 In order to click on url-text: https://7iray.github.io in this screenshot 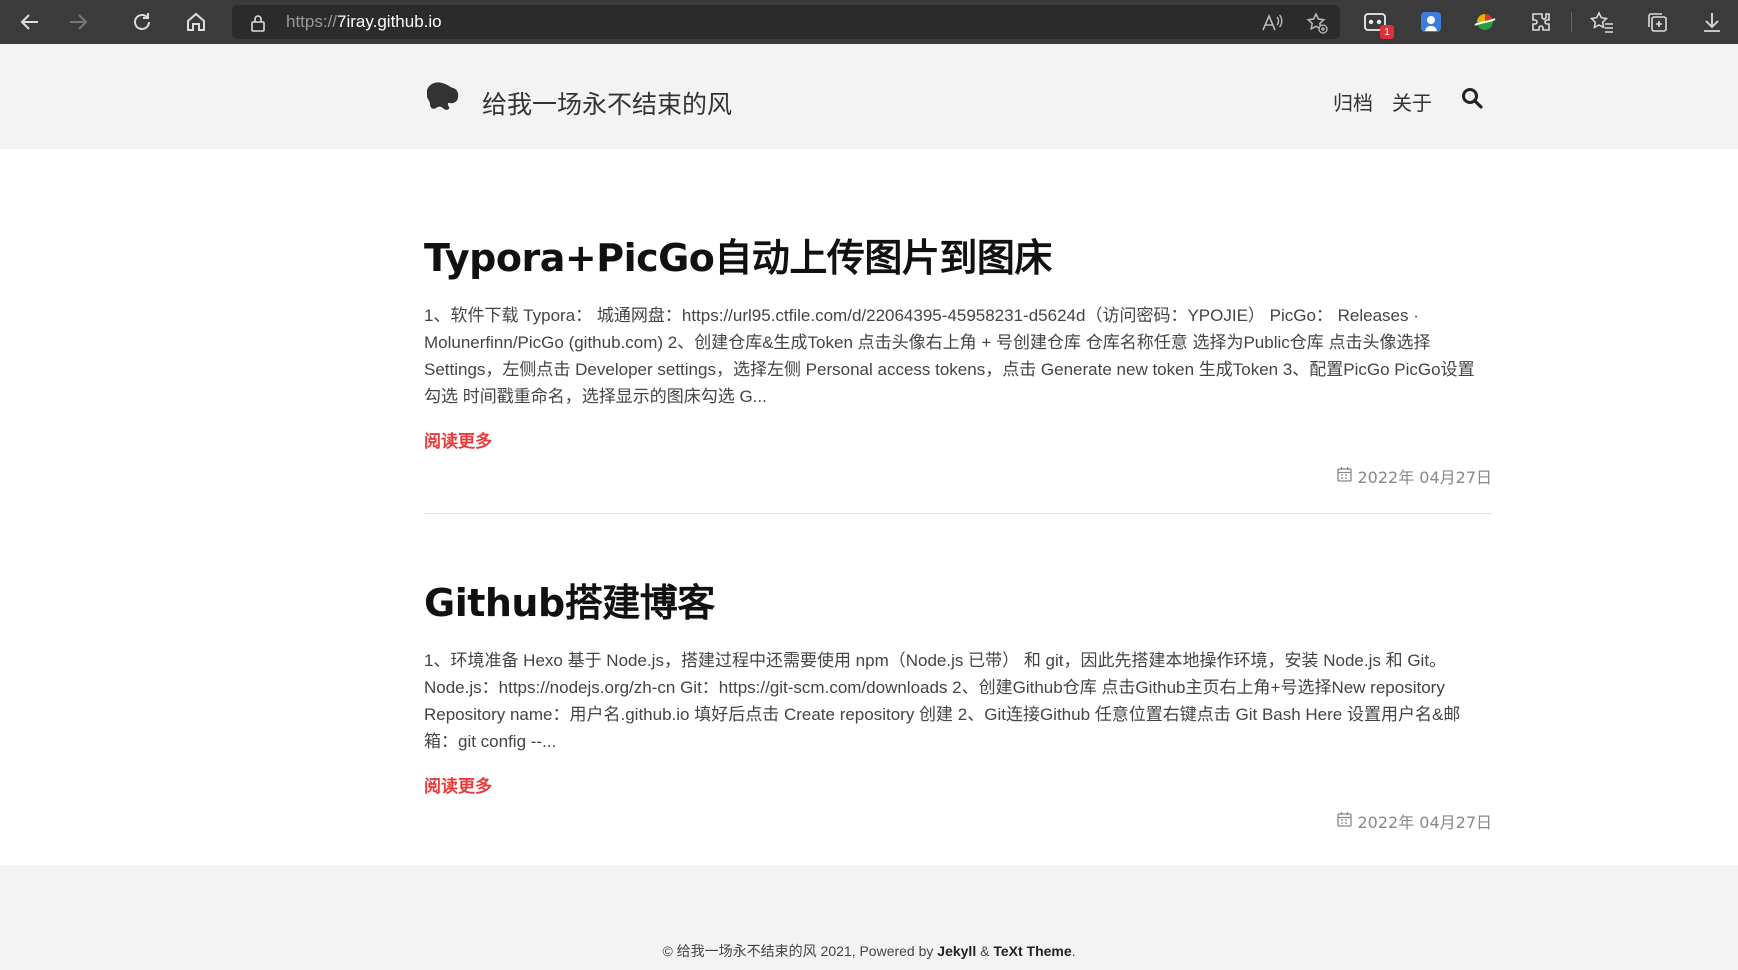, I will do `click(364, 22)`.